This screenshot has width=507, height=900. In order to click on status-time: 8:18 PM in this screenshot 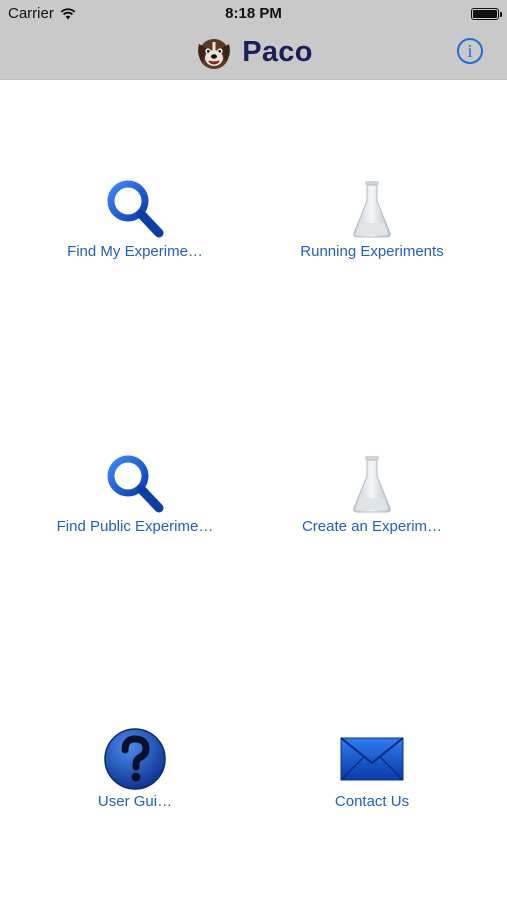, I will do `click(253, 13)`.